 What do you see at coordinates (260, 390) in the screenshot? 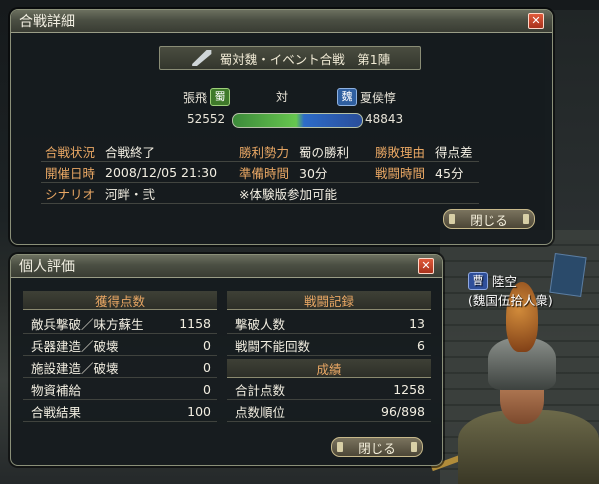
I see `results-label: 合計点数` at bounding box center [260, 390].